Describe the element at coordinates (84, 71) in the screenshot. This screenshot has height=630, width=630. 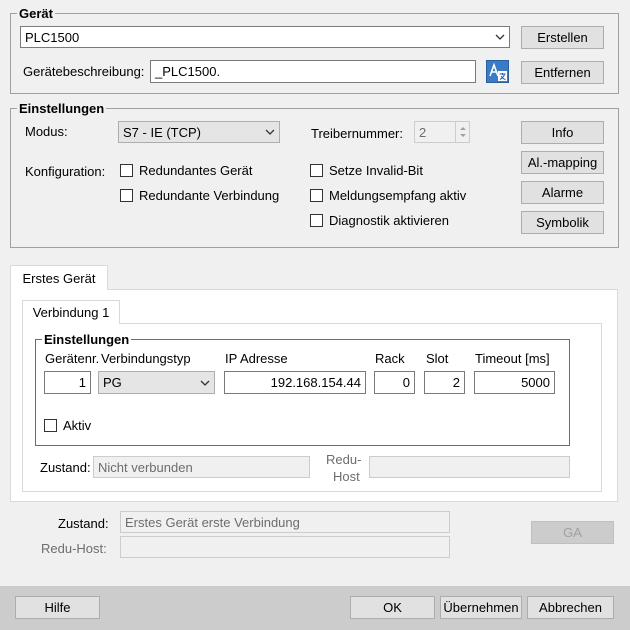
I see `device-description-label: Gerätebeschreibung:` at that location.